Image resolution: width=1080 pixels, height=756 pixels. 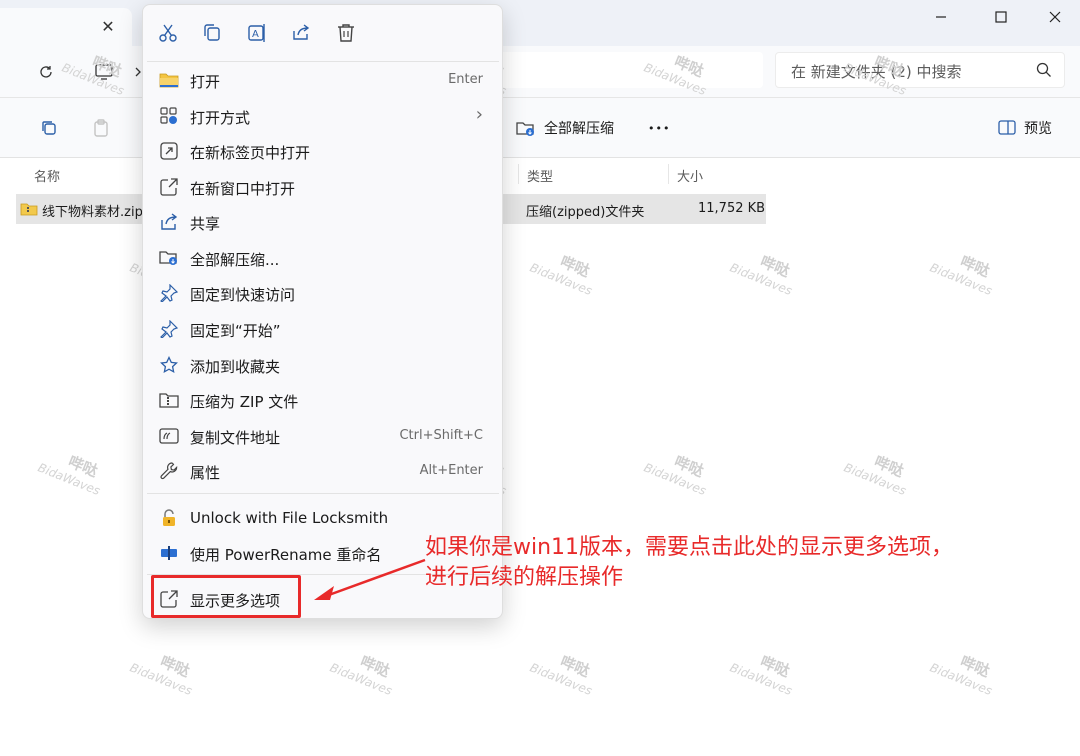 What do you see at coordinates (169, 116) in the screenshot?
I see `open-with-icon` at bounding box center [169, 116].